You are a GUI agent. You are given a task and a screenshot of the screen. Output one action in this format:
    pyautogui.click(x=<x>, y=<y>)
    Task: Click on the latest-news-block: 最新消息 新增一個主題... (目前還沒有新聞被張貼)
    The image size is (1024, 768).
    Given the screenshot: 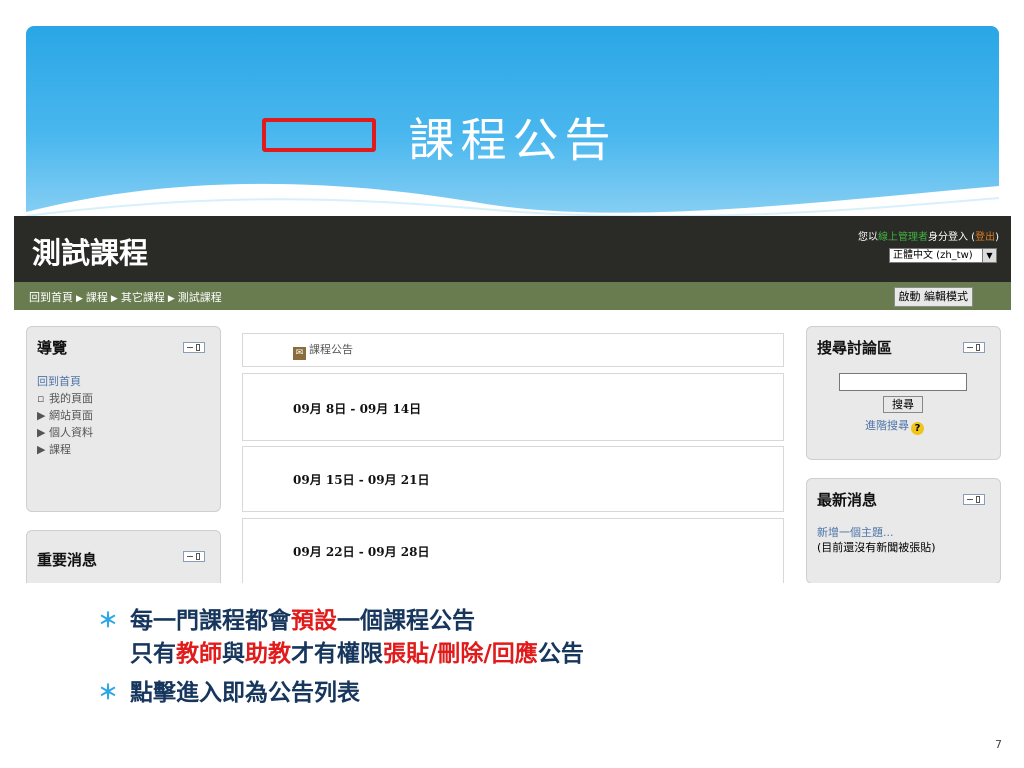 What is the action you would take?
    pyautogui.click(x=903, y=530)
    